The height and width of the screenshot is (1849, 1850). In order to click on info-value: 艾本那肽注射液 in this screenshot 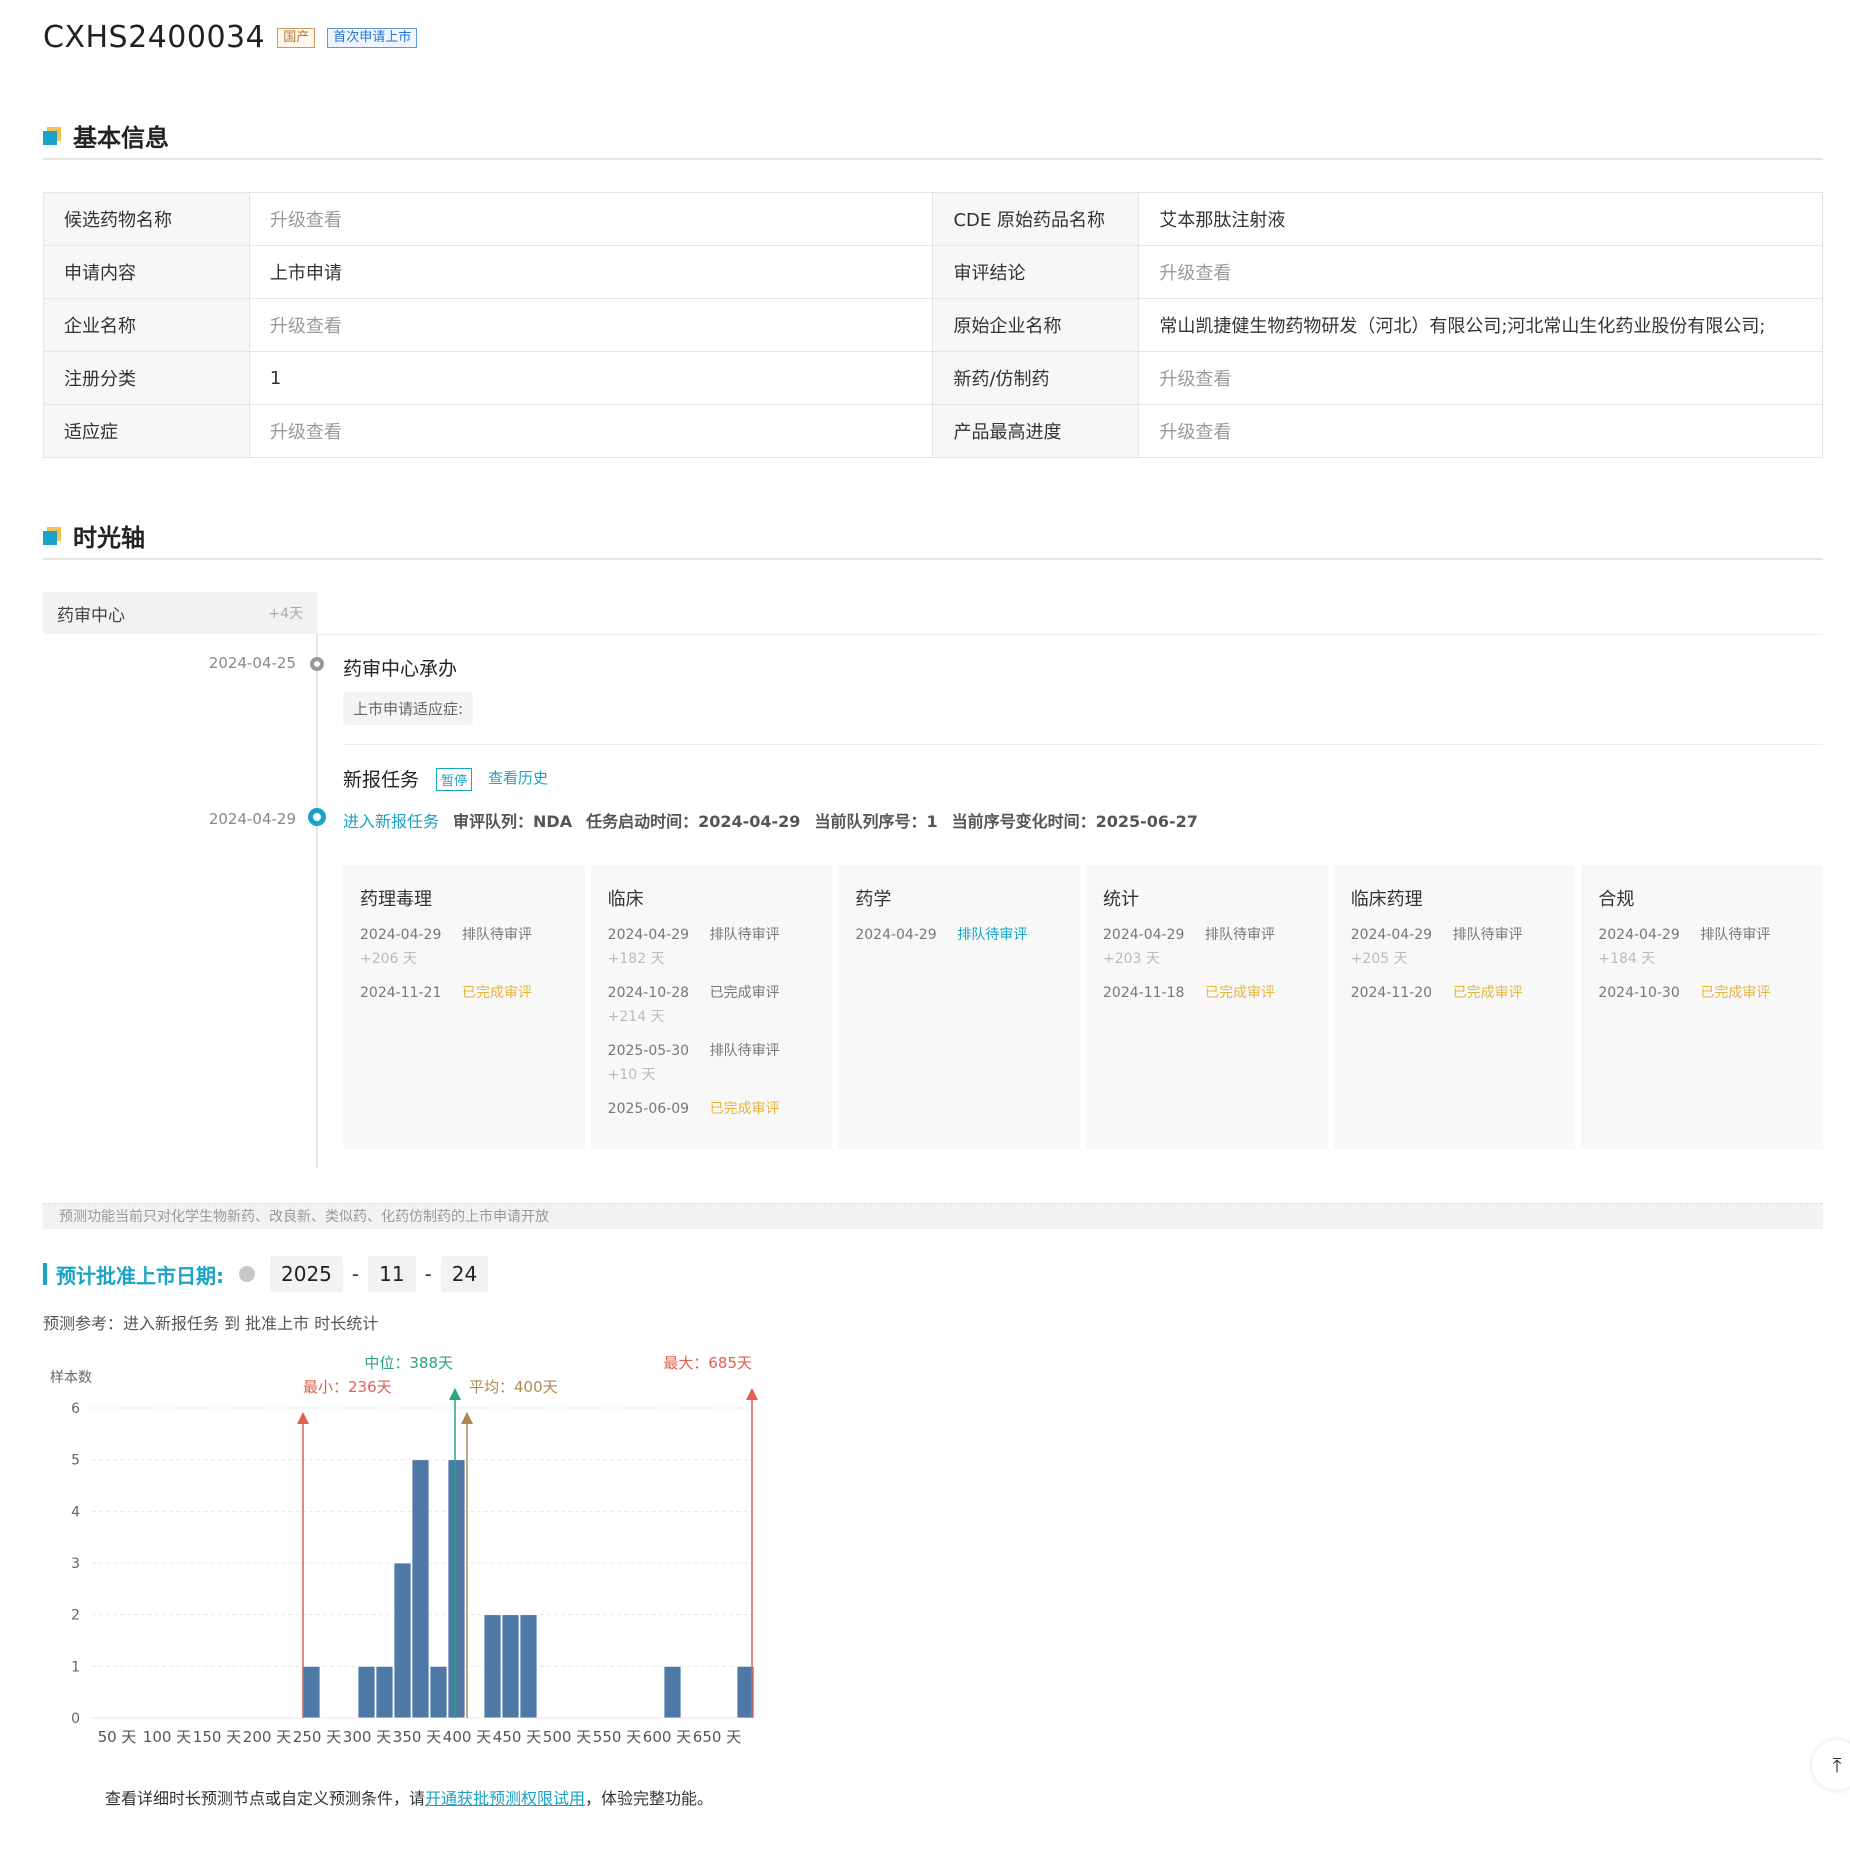, I will do `click(1480, 219)`.